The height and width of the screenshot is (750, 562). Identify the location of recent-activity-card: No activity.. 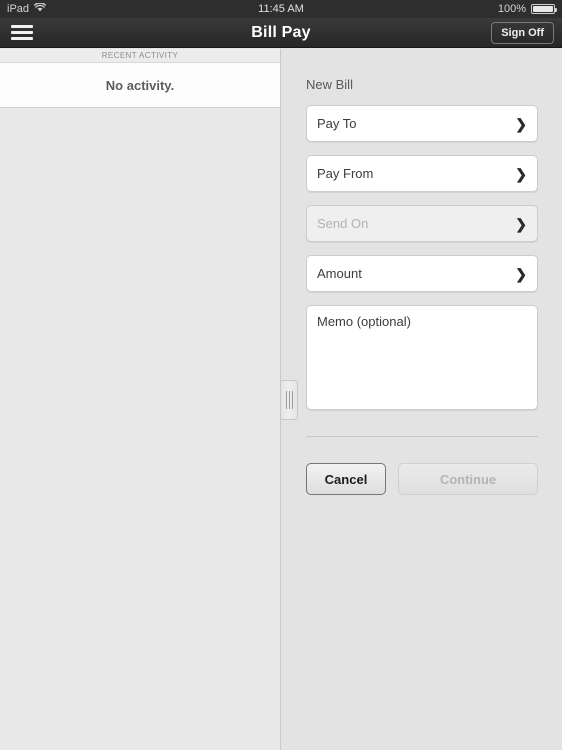
(140, 85).